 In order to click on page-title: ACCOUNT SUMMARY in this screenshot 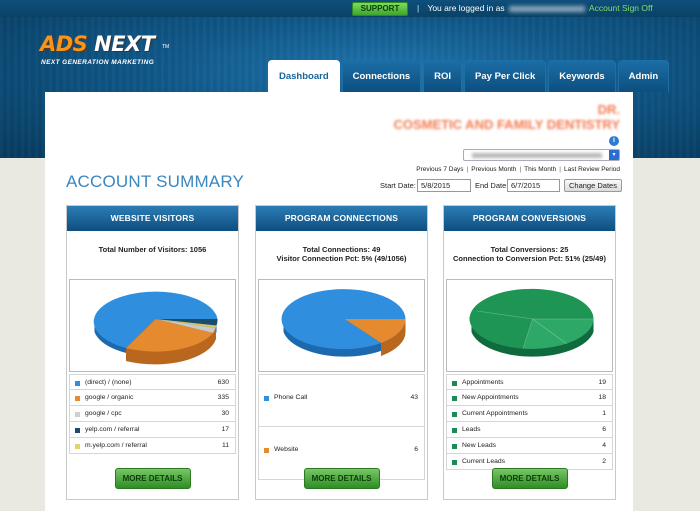, I will do `click(155, 181)`.